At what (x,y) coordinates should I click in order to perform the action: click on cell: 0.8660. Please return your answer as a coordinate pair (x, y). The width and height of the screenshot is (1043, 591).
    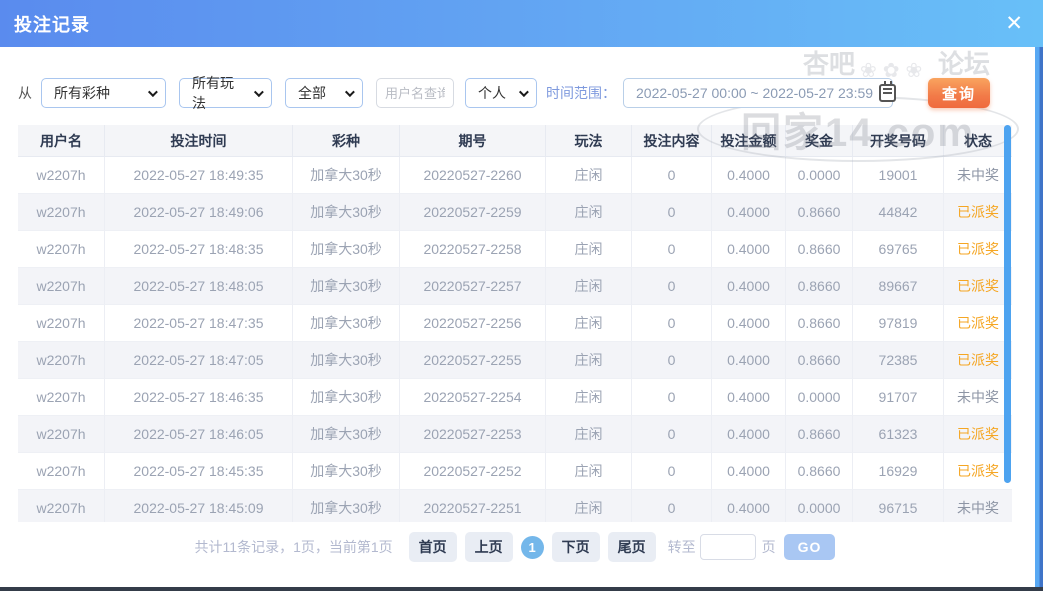
    Looking at the image, I should click on (819, 471).